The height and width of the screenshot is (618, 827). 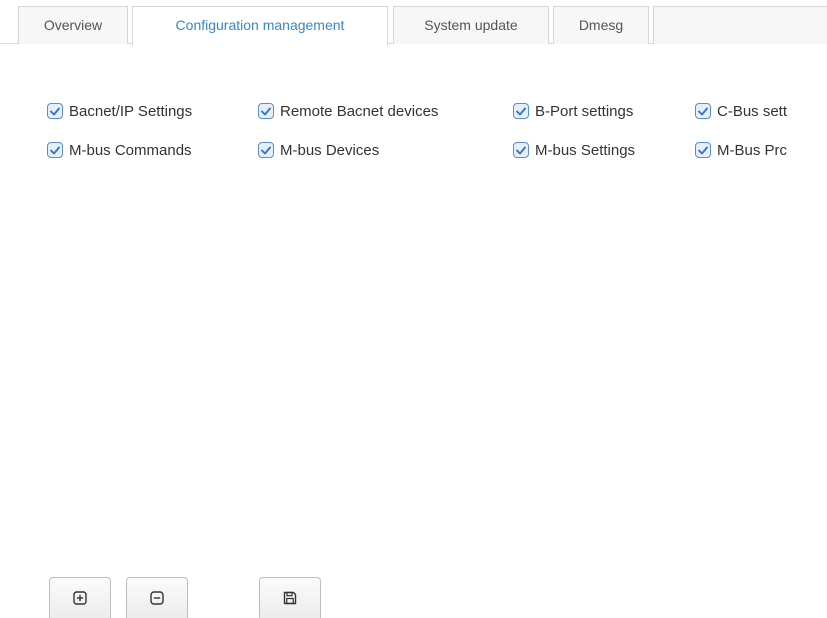 What do you see at coordinates (330, 150) in the screenshot?
I see `checkbox-label: M-bus Devices` at bounding box center [330, 150].